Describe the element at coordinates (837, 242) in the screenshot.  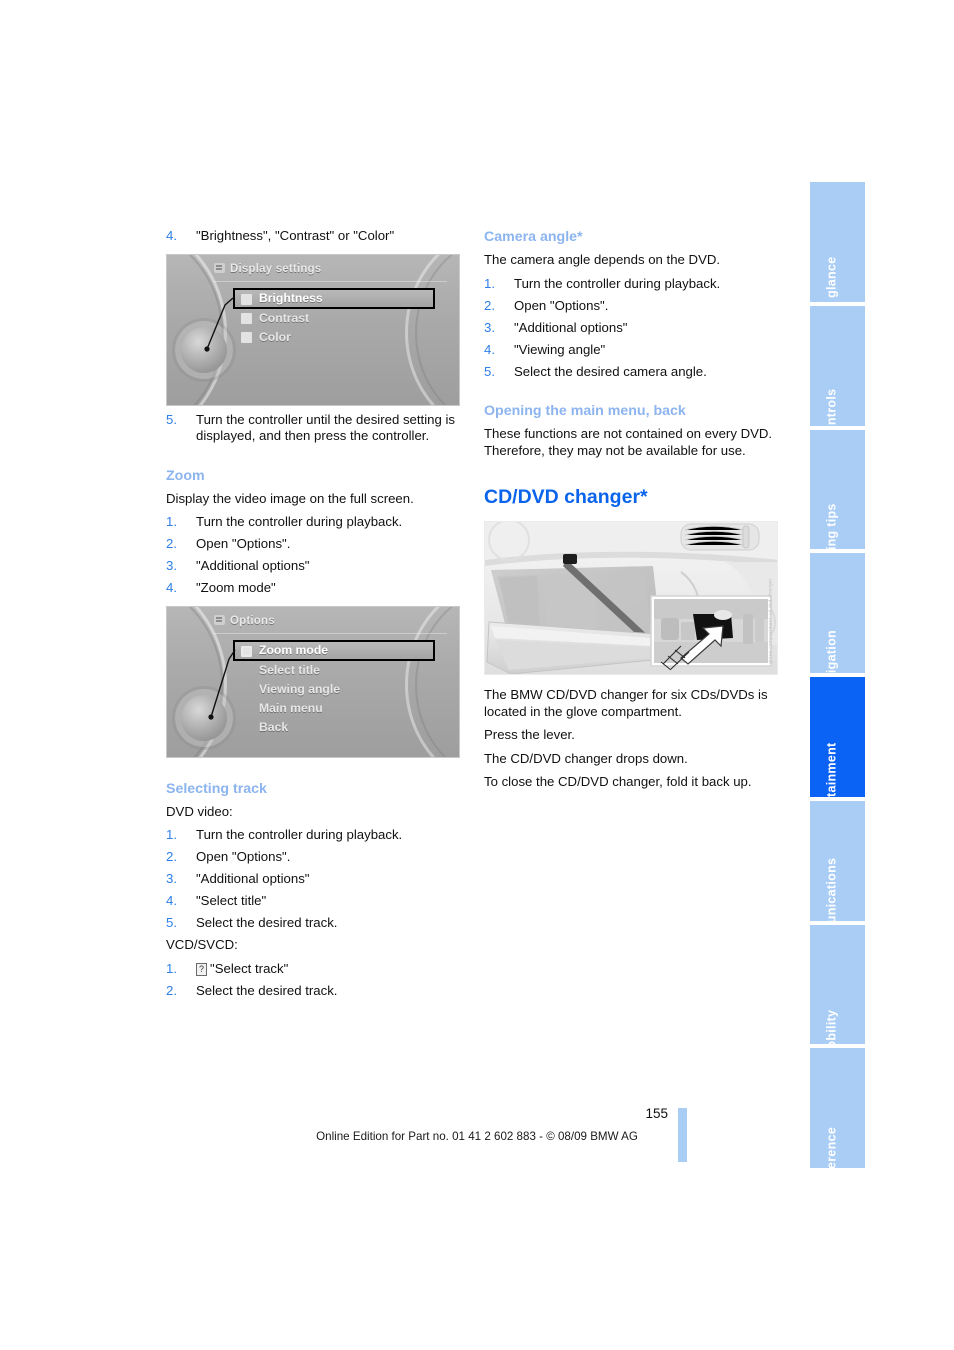
I see `section-tab-at-a-glance: At a glance` at that location.